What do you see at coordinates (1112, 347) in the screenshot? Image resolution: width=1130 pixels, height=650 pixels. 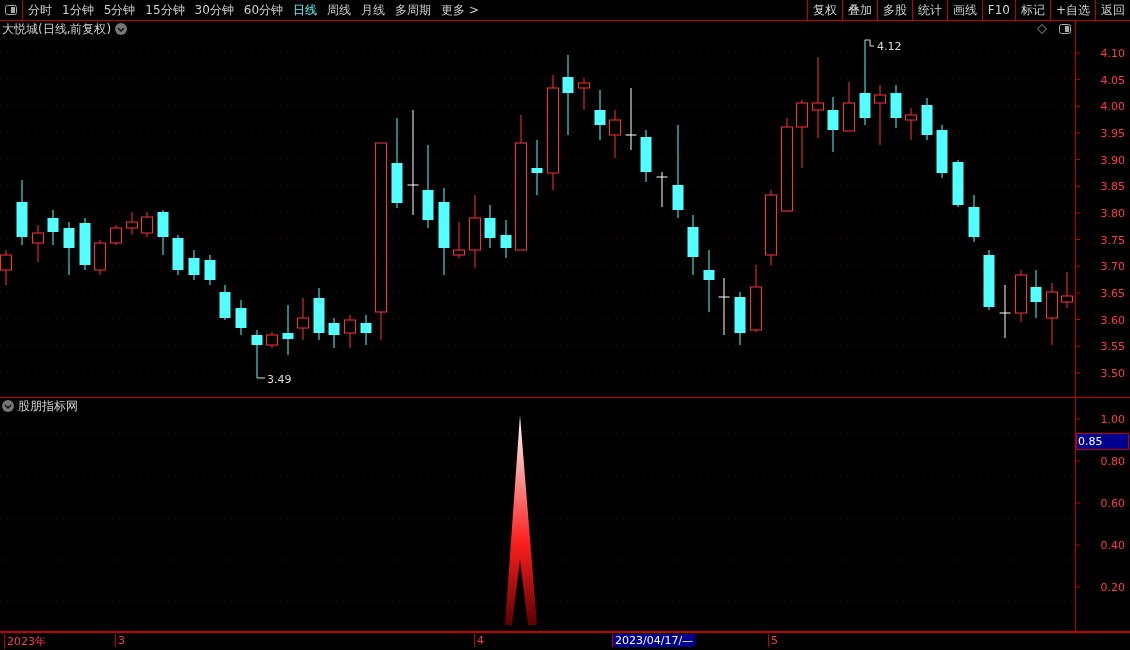 I see `price-axis-label: 3.55` at bounding box center [1112, 347].